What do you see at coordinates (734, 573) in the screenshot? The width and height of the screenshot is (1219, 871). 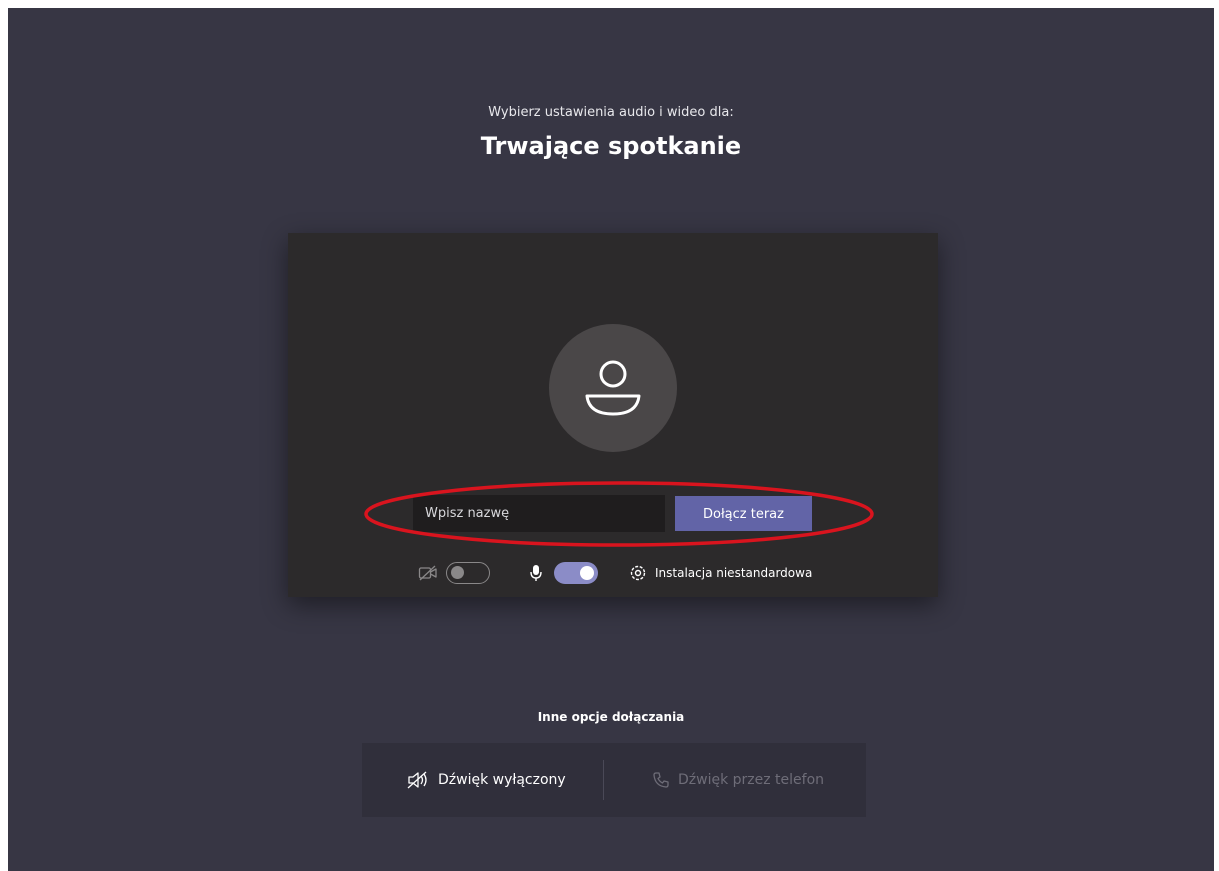 I see `custom-setup-label: Instalacja niestandardowa` at bounding box center [734, 573].